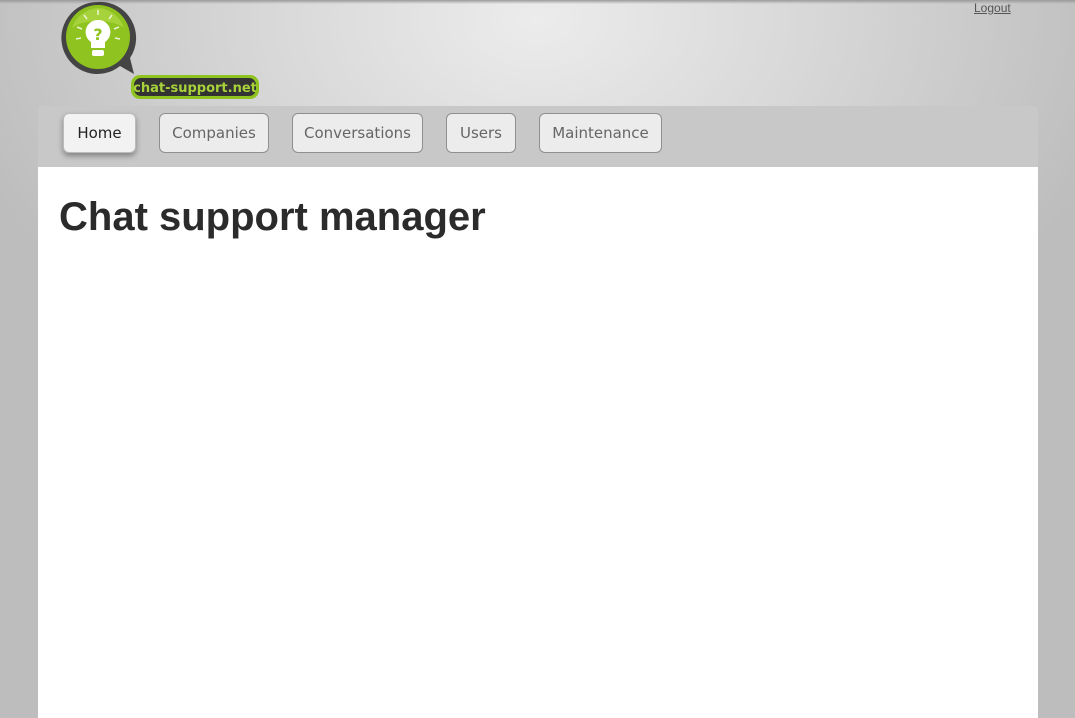  Describe the element at coordinates (357, 133) in the screenshot. I see `tab-conversations: Conversations` at that location.